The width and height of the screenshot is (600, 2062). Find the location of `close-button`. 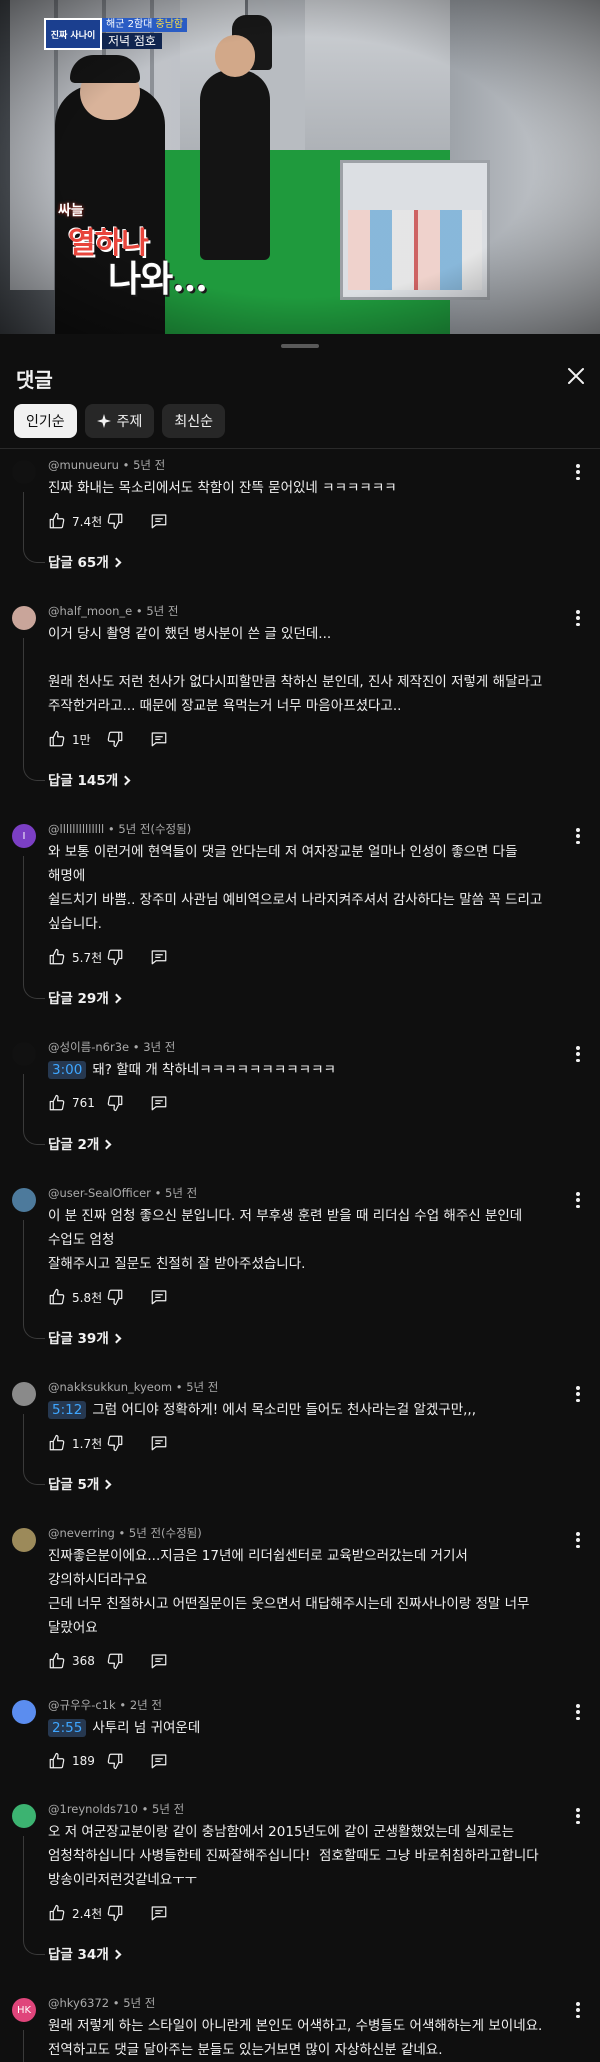

close-button is located at coordinates (576, 376).